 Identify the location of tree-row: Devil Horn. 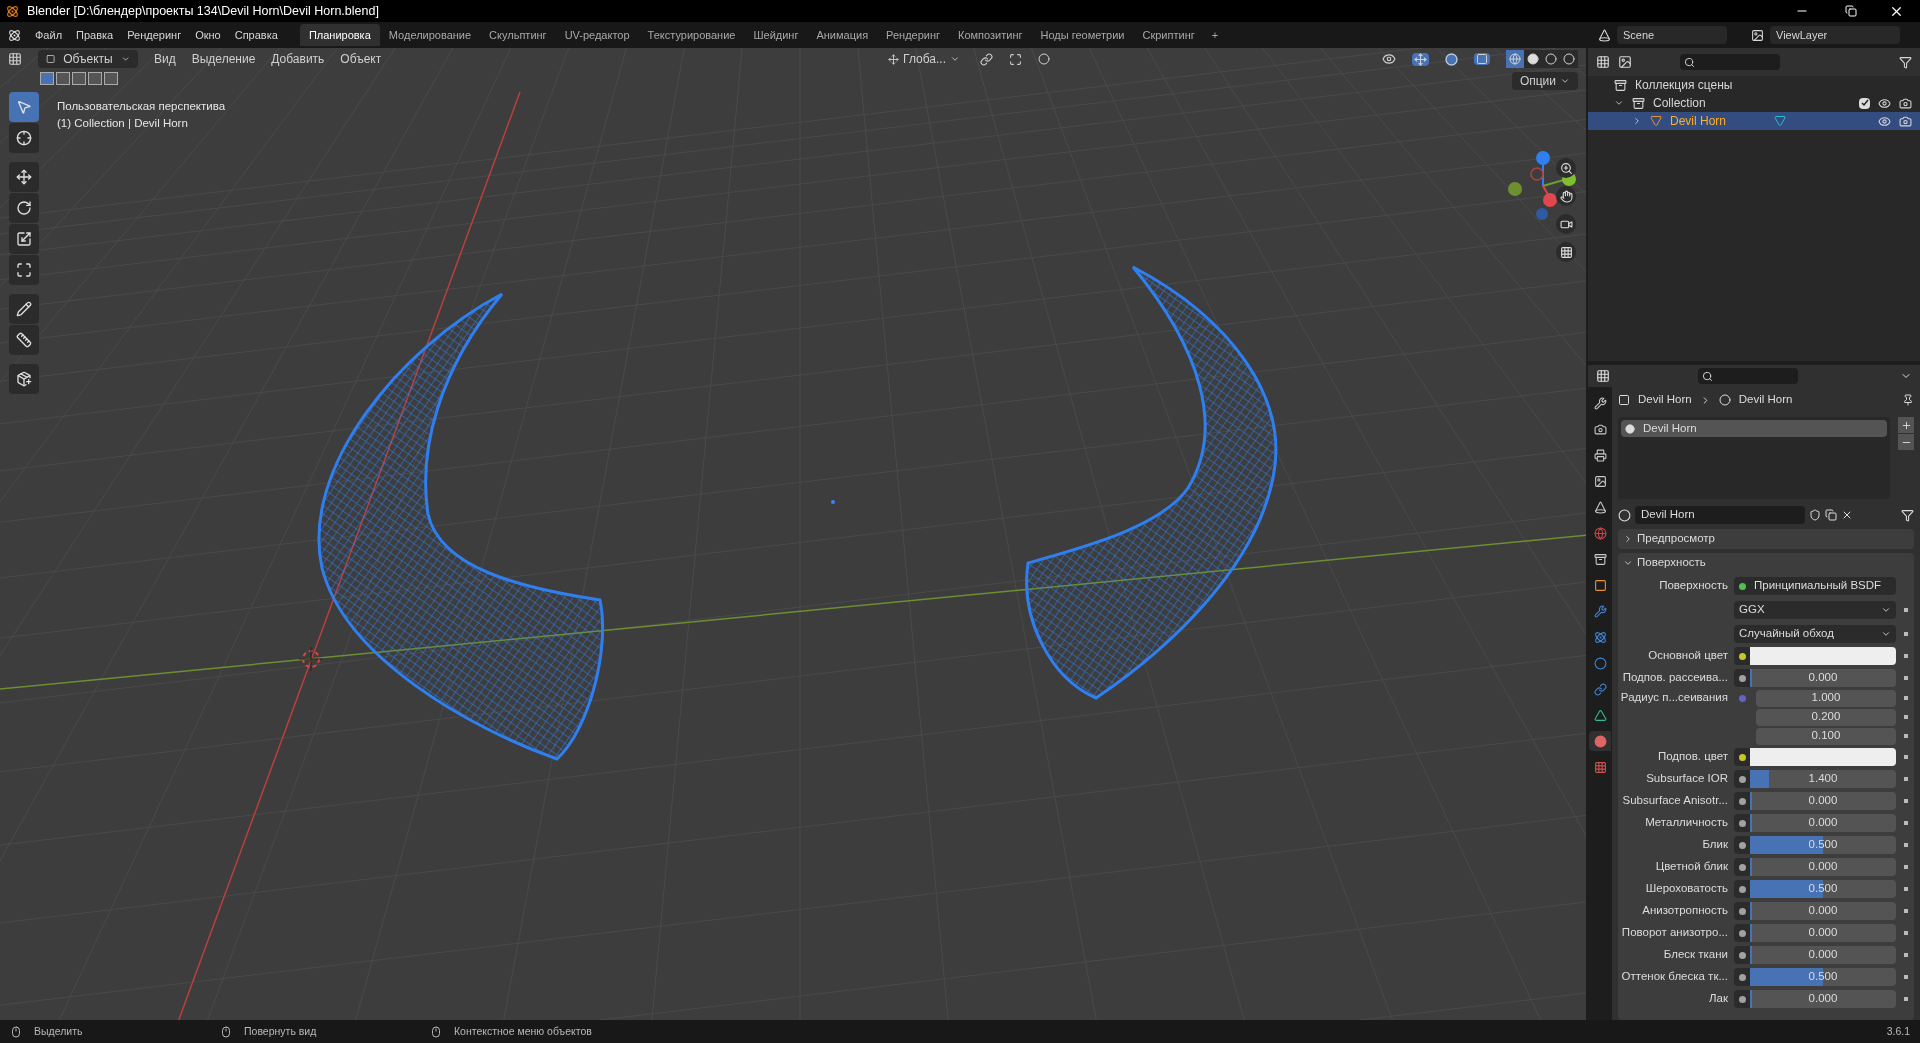
(1754, 121).